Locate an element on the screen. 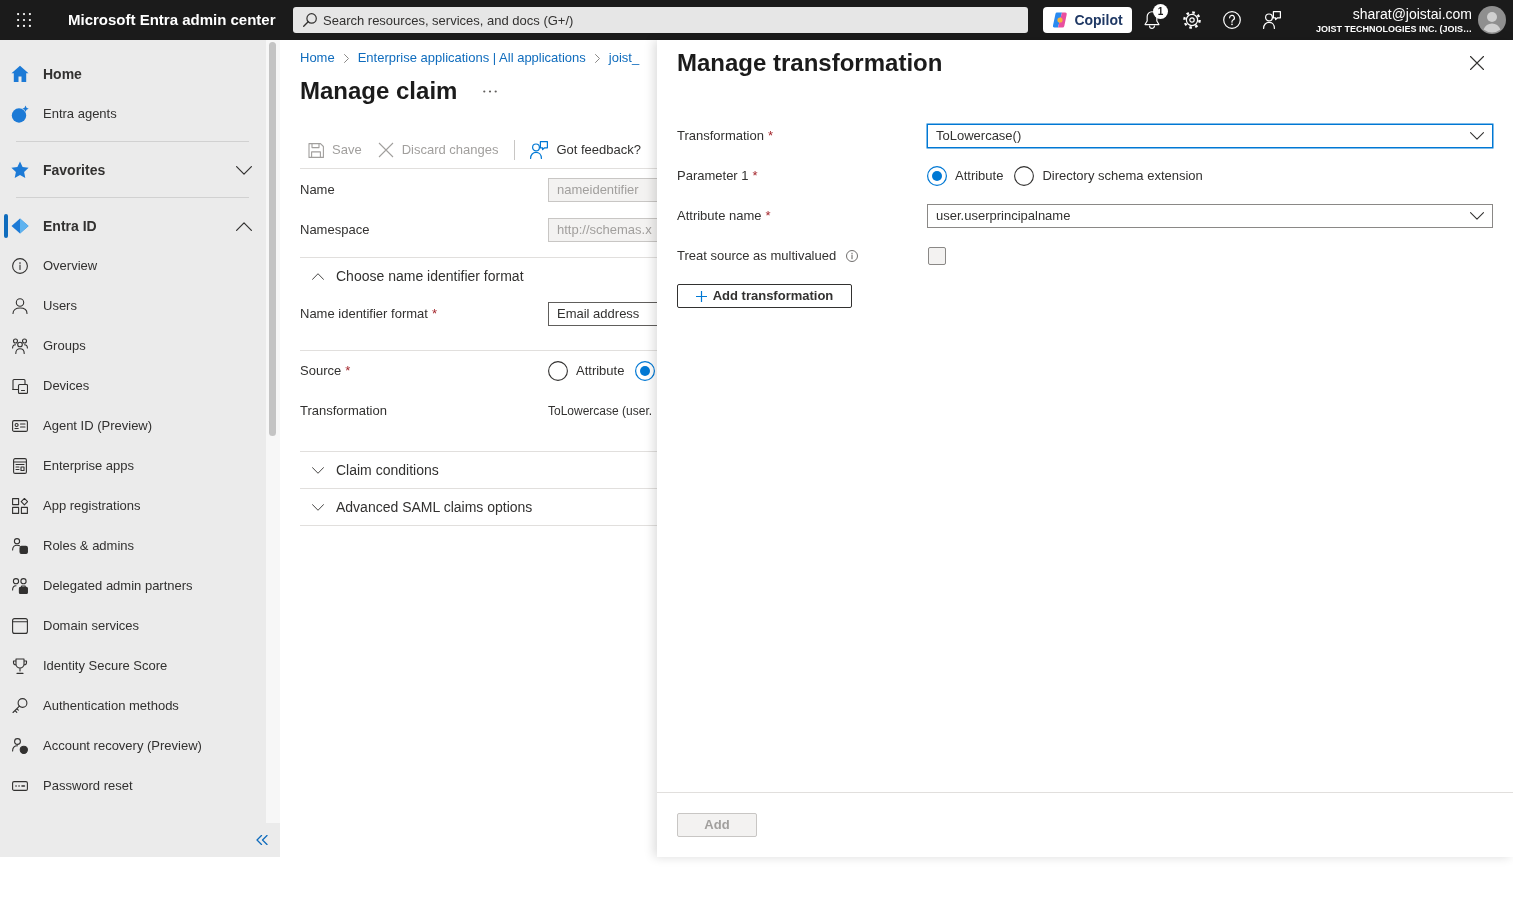 The width and height of the screenshot is (1513, 919). panel-title: Manage transformation is located at coordinates (810, 63).